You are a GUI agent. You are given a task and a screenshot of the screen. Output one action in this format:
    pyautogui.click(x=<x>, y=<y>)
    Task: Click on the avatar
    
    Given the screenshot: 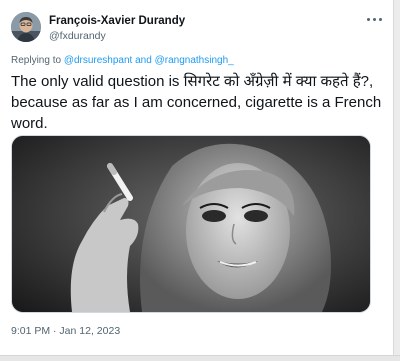 What is the action you would take?
    pyautogui.click(x=26, y=27)
    